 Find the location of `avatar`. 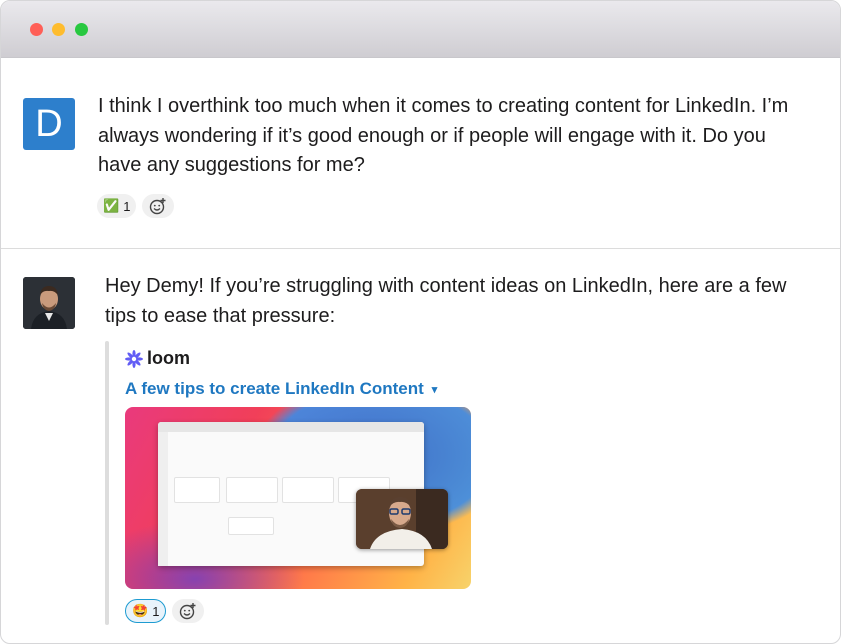

avatar is located at coordinates (49, 303).